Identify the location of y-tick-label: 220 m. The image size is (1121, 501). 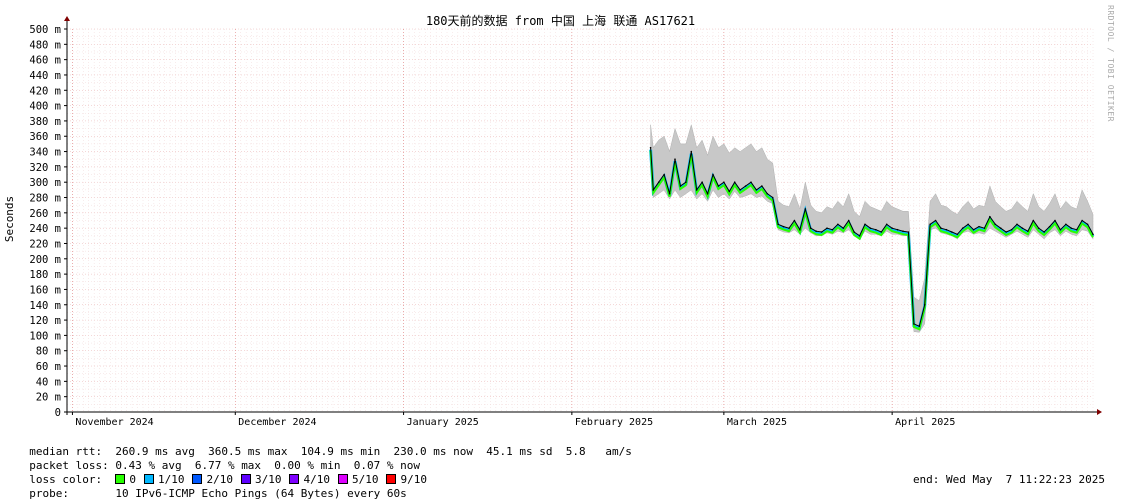
(45, 244).